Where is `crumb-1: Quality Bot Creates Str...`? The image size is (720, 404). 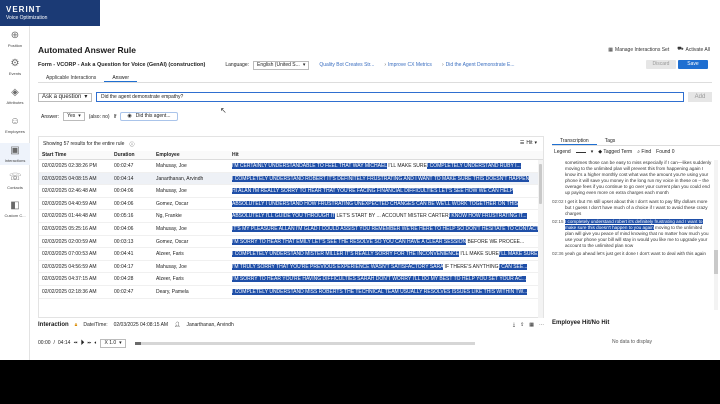
crumb-1: Quality Bot Creates Str... is located at coordinates (346, 65).